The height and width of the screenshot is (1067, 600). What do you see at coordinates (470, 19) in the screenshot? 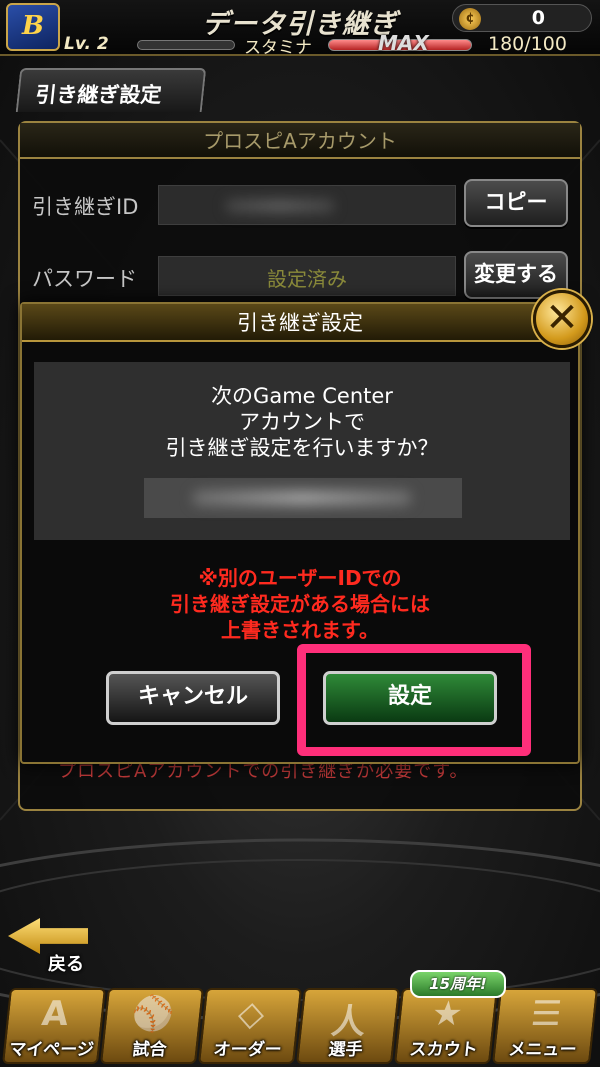
I see `coin-icon: ¢` at bounding box center [470, 19].